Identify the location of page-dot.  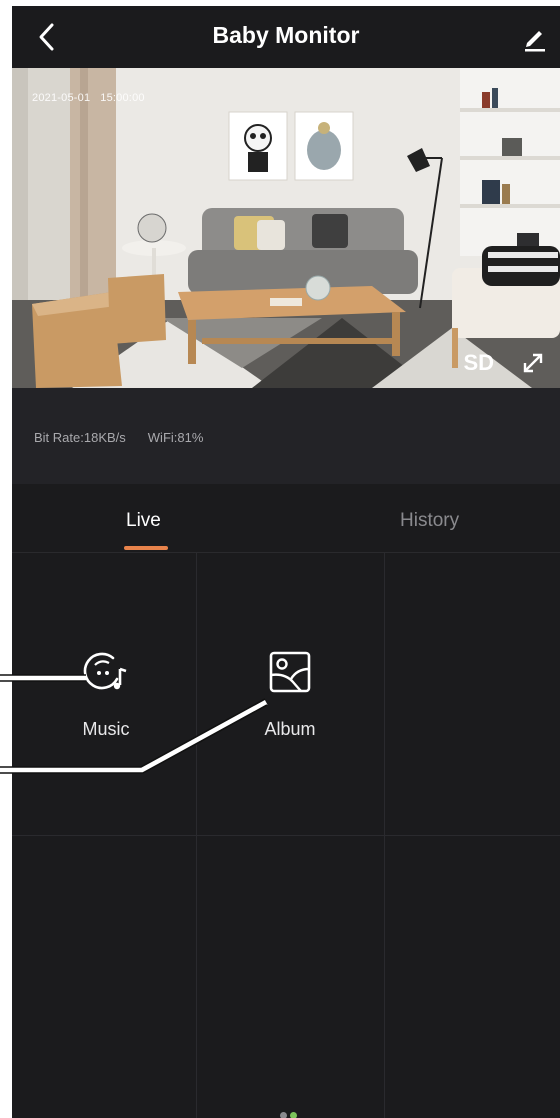
(283, 1115).